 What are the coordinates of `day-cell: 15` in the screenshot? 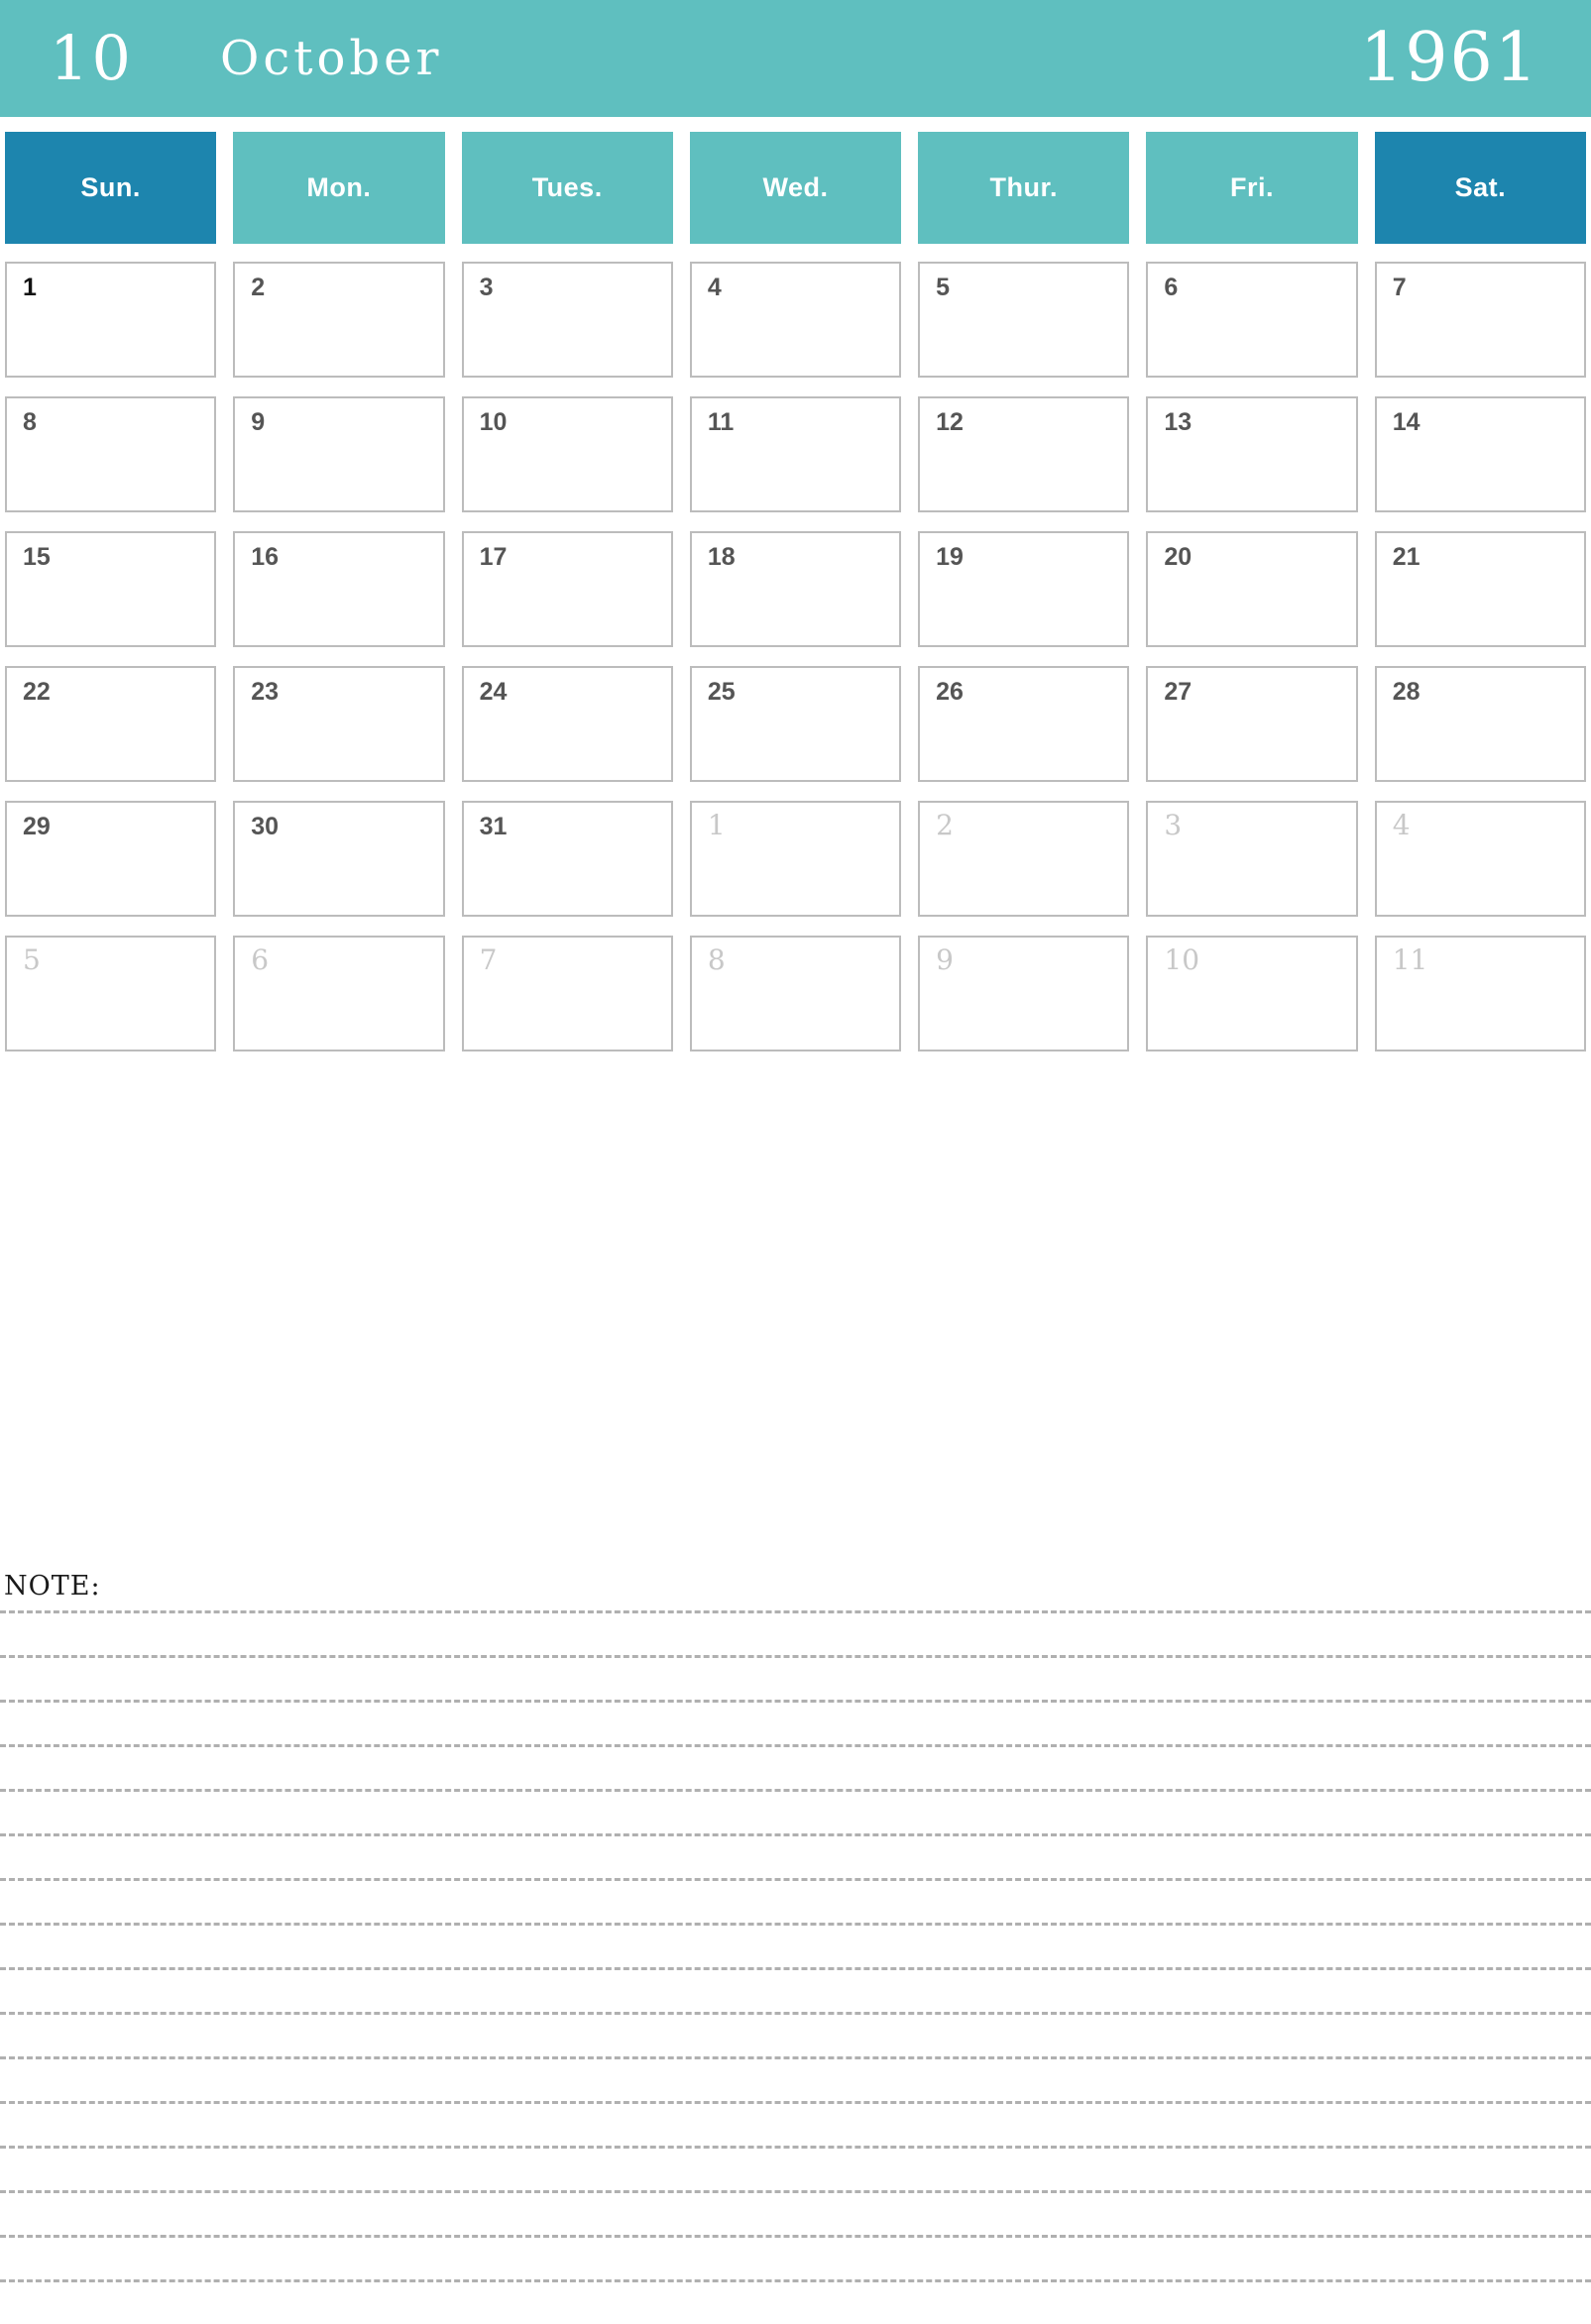 It's located at (111, 589).